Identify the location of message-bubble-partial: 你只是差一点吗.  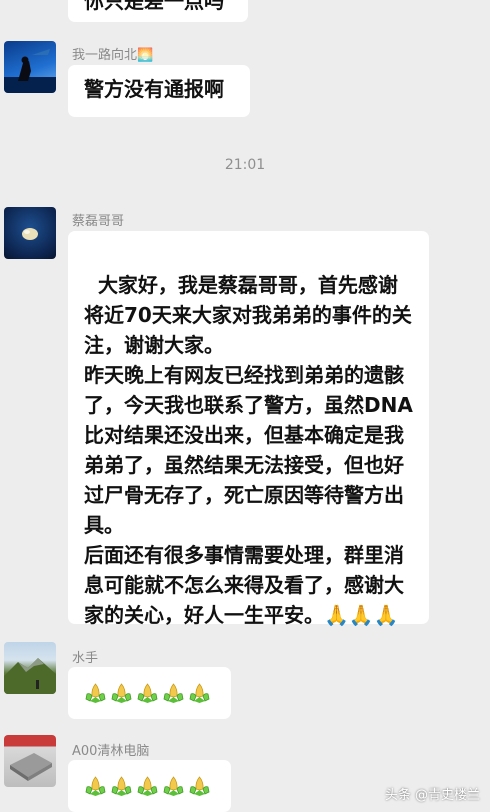
(158, 11).